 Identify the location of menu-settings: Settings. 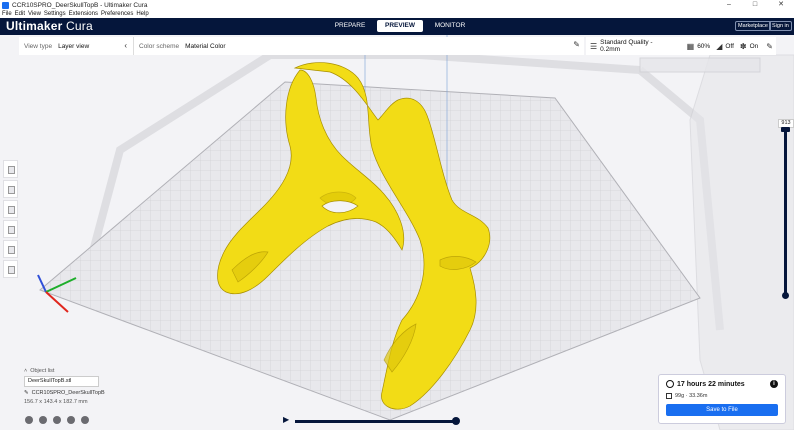
(55, 14).